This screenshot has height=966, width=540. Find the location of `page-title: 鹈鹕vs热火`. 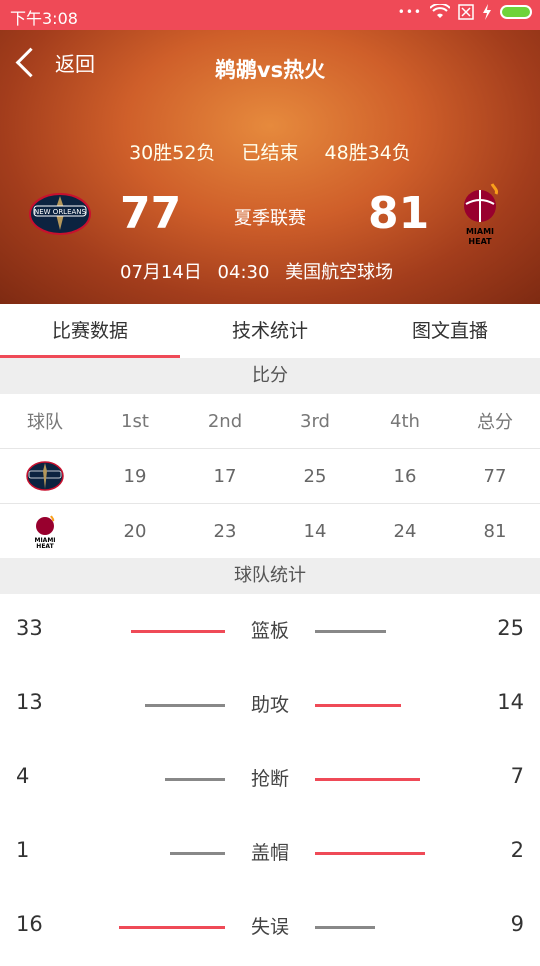

page-title: 鹈鹕vs热火 is located at coordinates (270, 70).